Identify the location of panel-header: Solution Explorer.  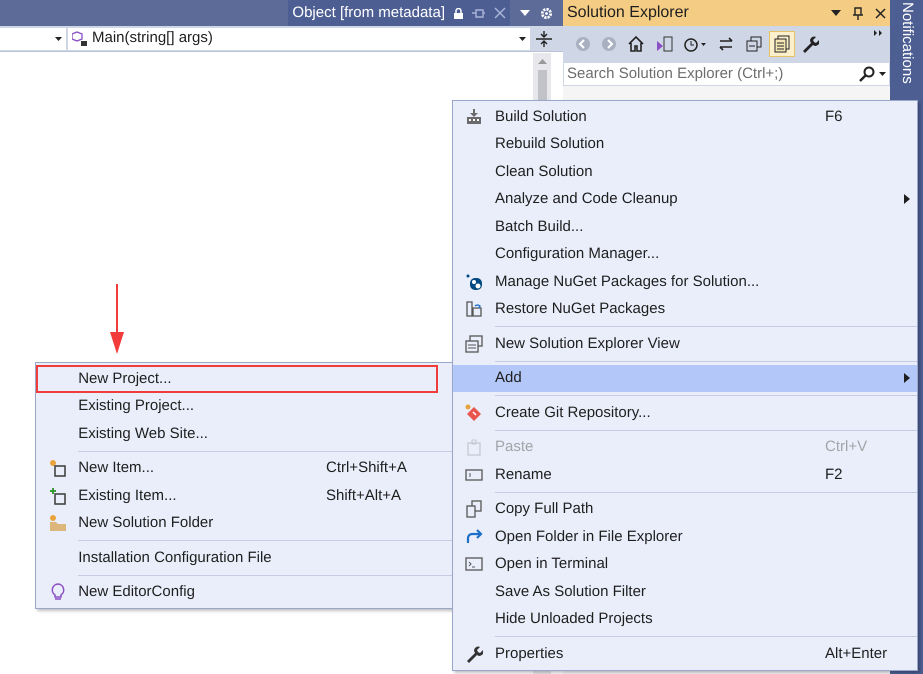
(726, 13).